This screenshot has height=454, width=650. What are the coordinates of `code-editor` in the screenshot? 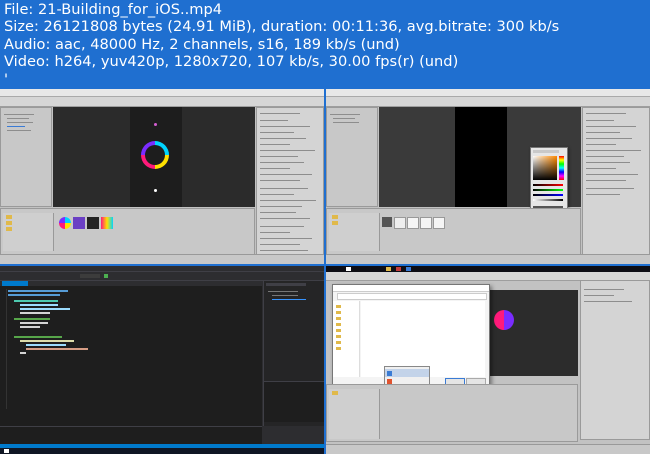 It's located at (131, 353).